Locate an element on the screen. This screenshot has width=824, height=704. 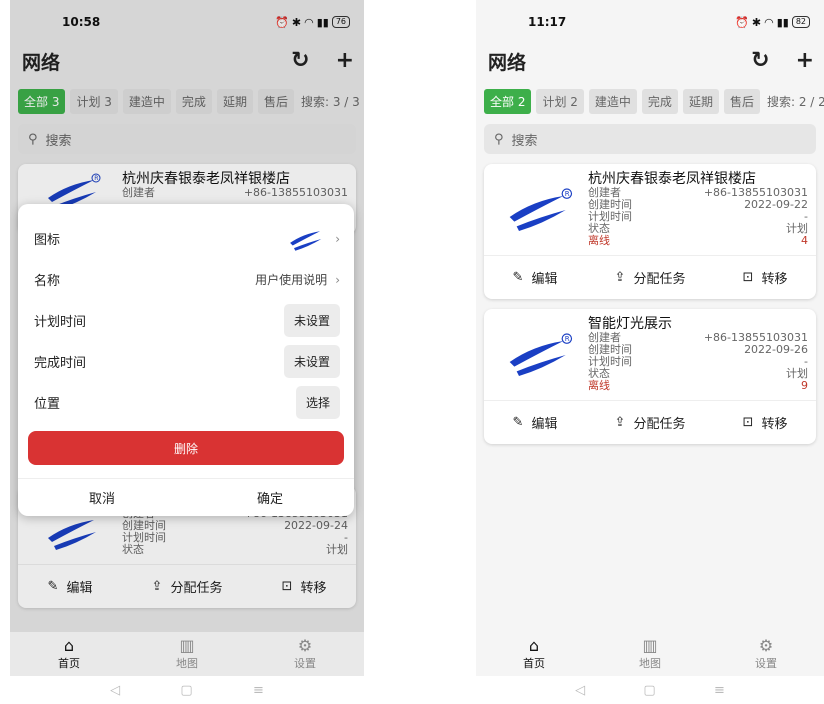
delete-button: 删除 is located at coordinates (186, 448).